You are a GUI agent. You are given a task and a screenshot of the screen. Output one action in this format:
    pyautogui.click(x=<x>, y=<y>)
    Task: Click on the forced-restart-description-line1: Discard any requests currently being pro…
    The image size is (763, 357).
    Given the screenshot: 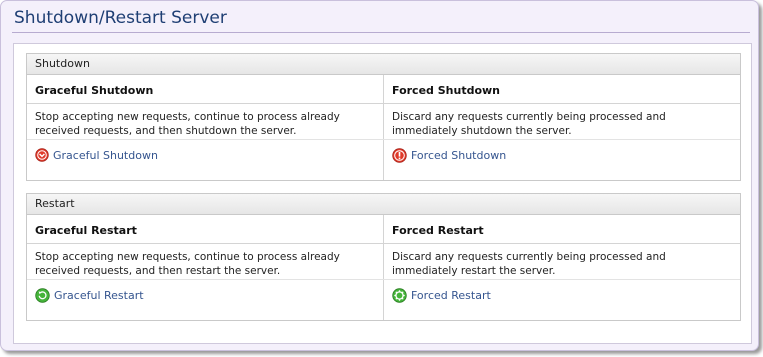 What is the action you would take?
    pyautogui.click(x=529, y=257)
    